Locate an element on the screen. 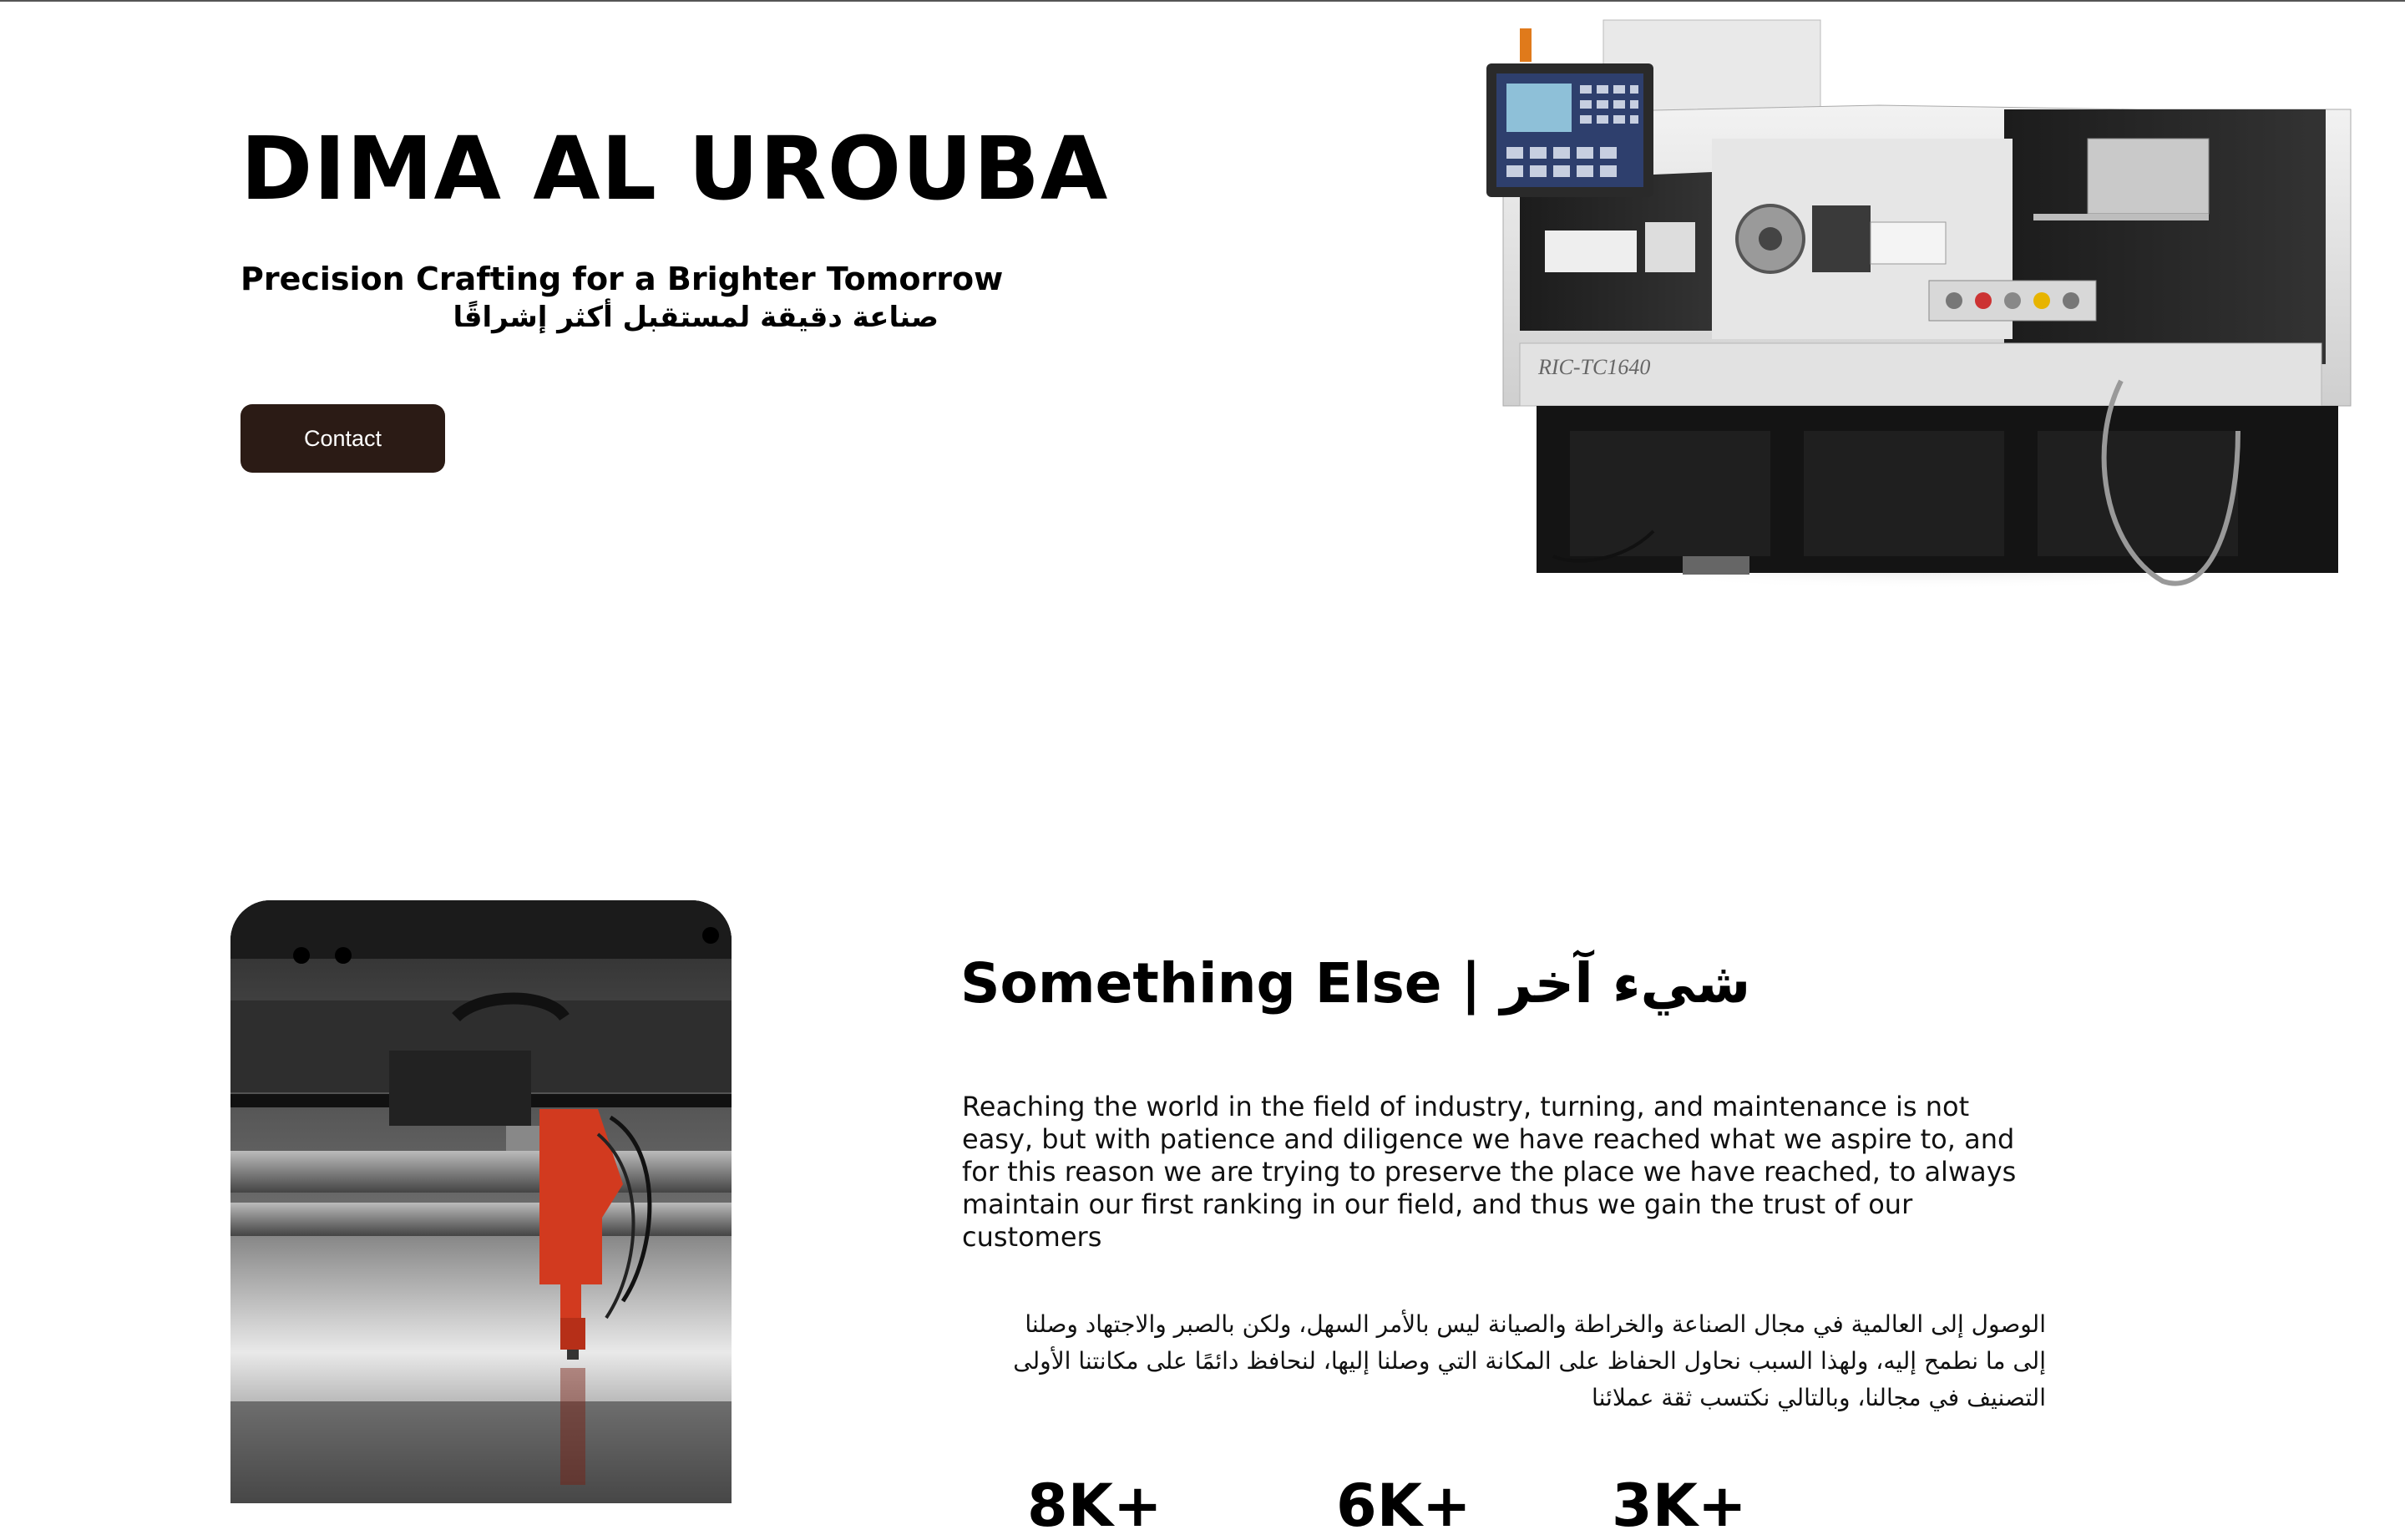 The width and height of the screenshot is (2405, 1540). section-title: Something Else | شيء آخر is located at coordinates (1355, 984).